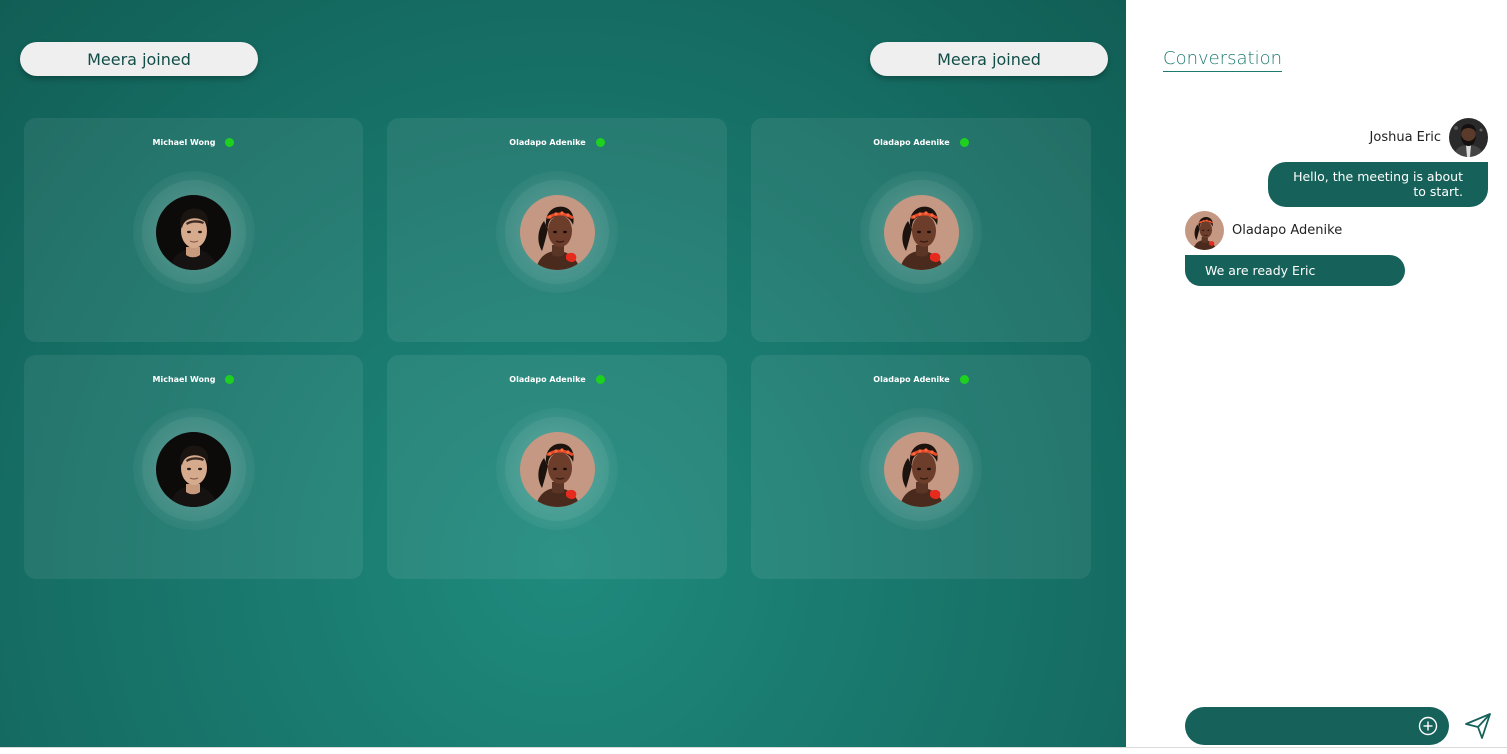 The width and height of the screenshot is (1507, 754). What do you see at coordinates (753, 750) in the screenshot?
I see `bottom-divider` at bounding box center [753, 750].